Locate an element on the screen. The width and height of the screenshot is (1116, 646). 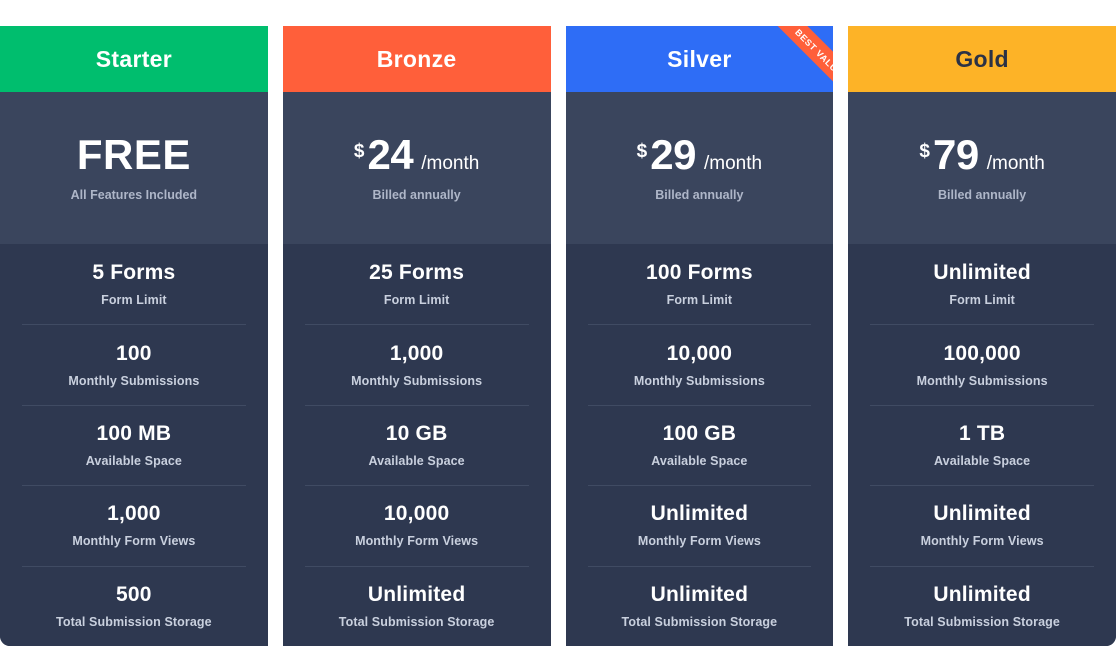
price-line-starter: FREE is located at coordinates (134, 155).